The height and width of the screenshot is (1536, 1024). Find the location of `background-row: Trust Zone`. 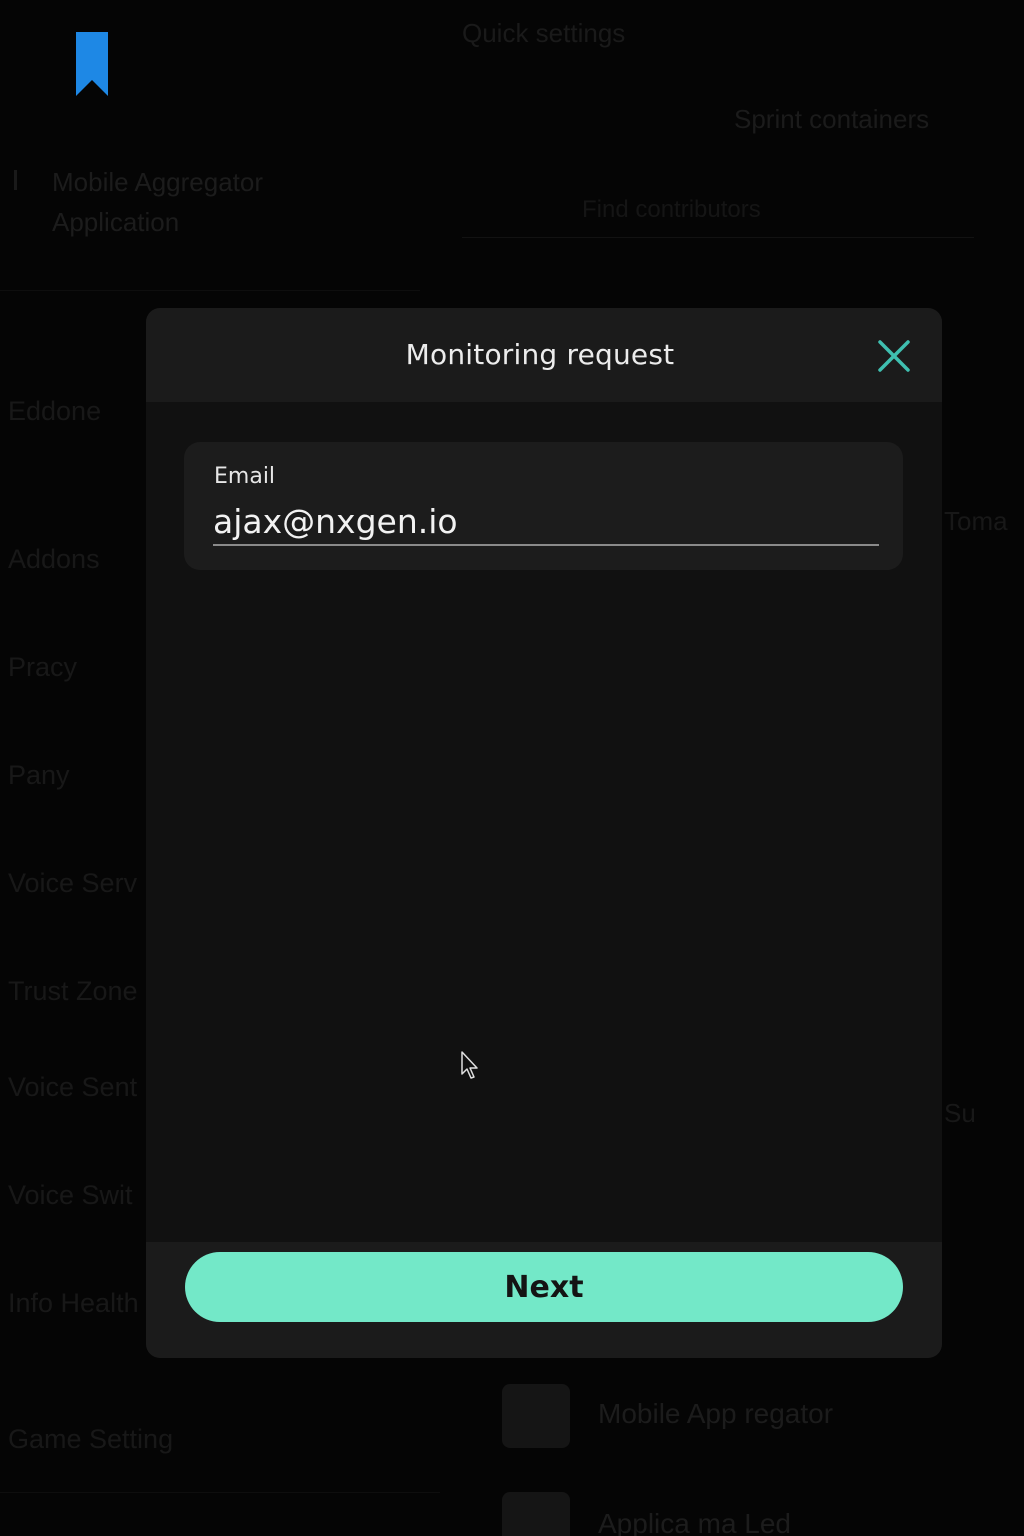

background-row: Trust Zone is located at coordinates (73, 991).